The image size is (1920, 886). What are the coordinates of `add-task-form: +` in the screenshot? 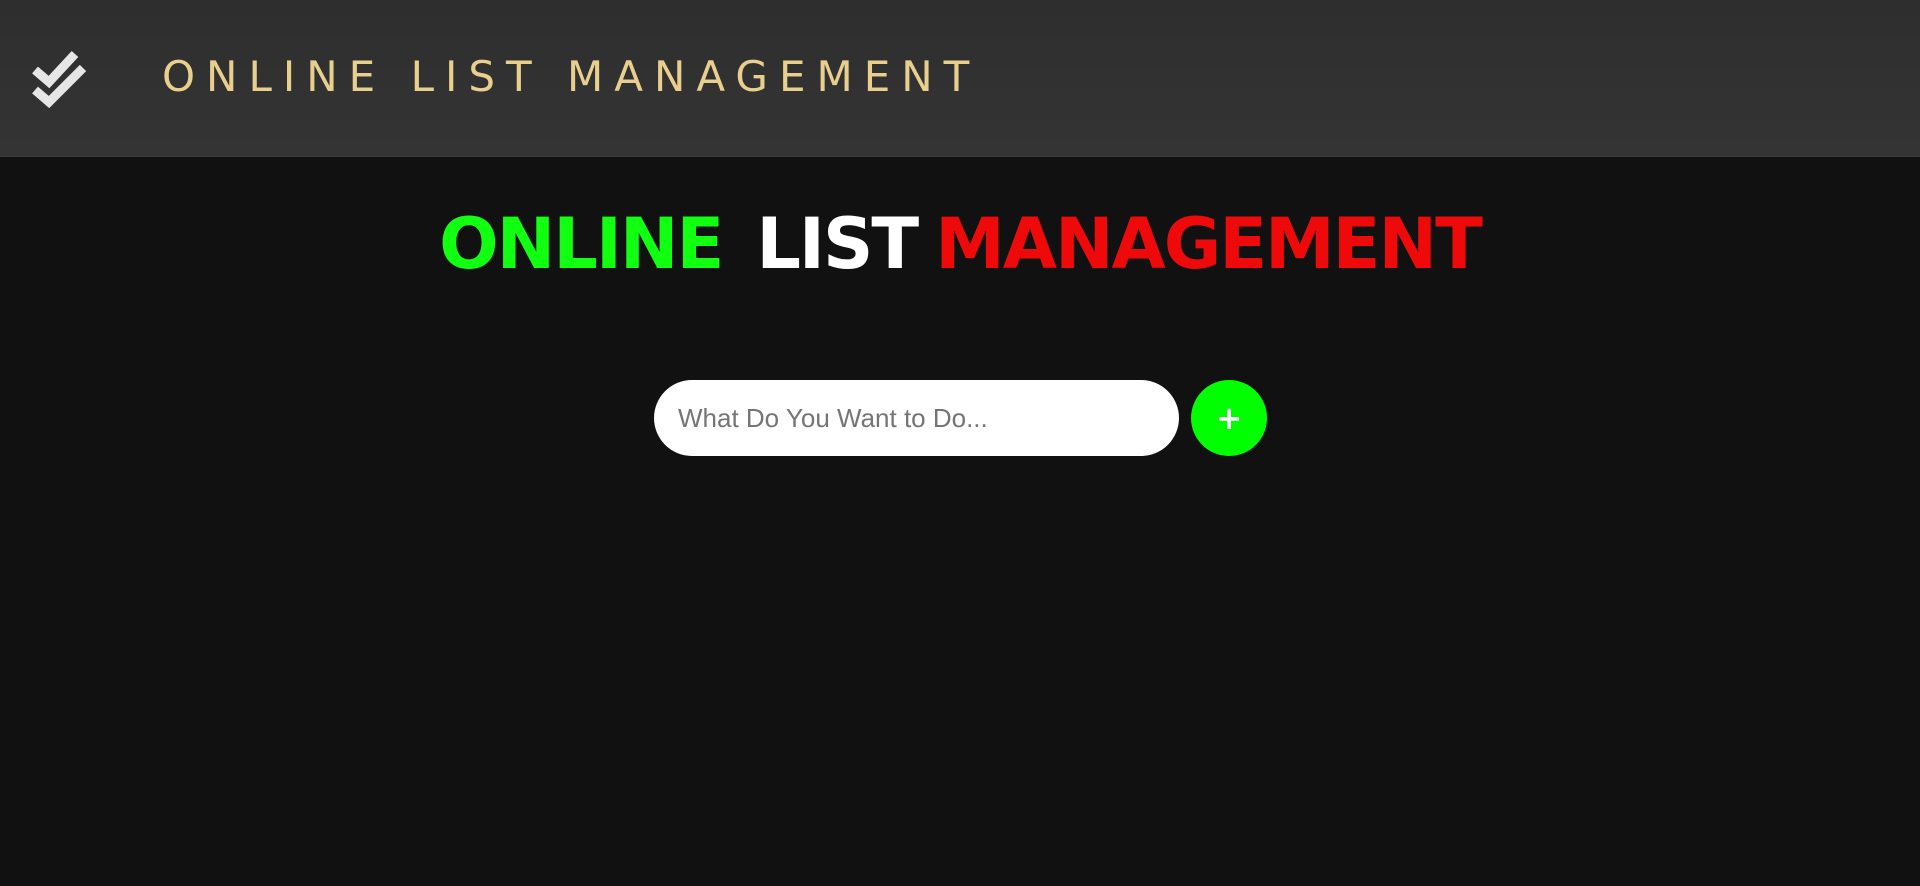 It's located at (960, 418).